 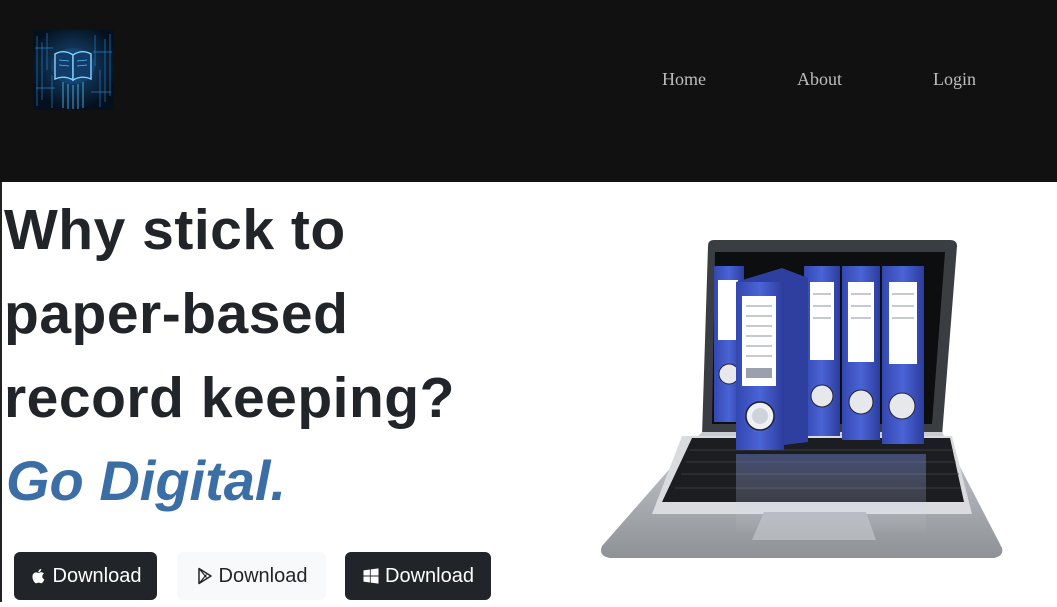 I want to click on headline-line-3: record keeping?, so click(x=229, y=398).